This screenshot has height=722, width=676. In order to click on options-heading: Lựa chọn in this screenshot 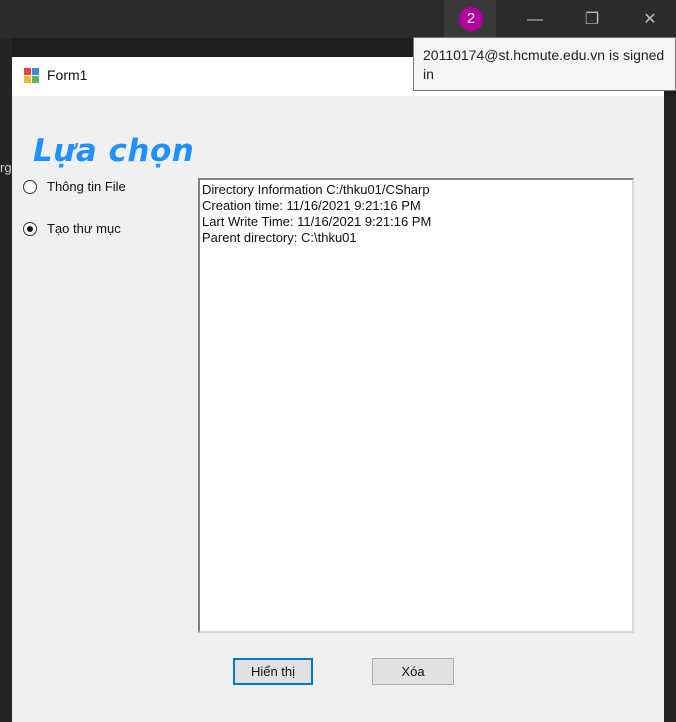, I will do `click(114, 151)`.